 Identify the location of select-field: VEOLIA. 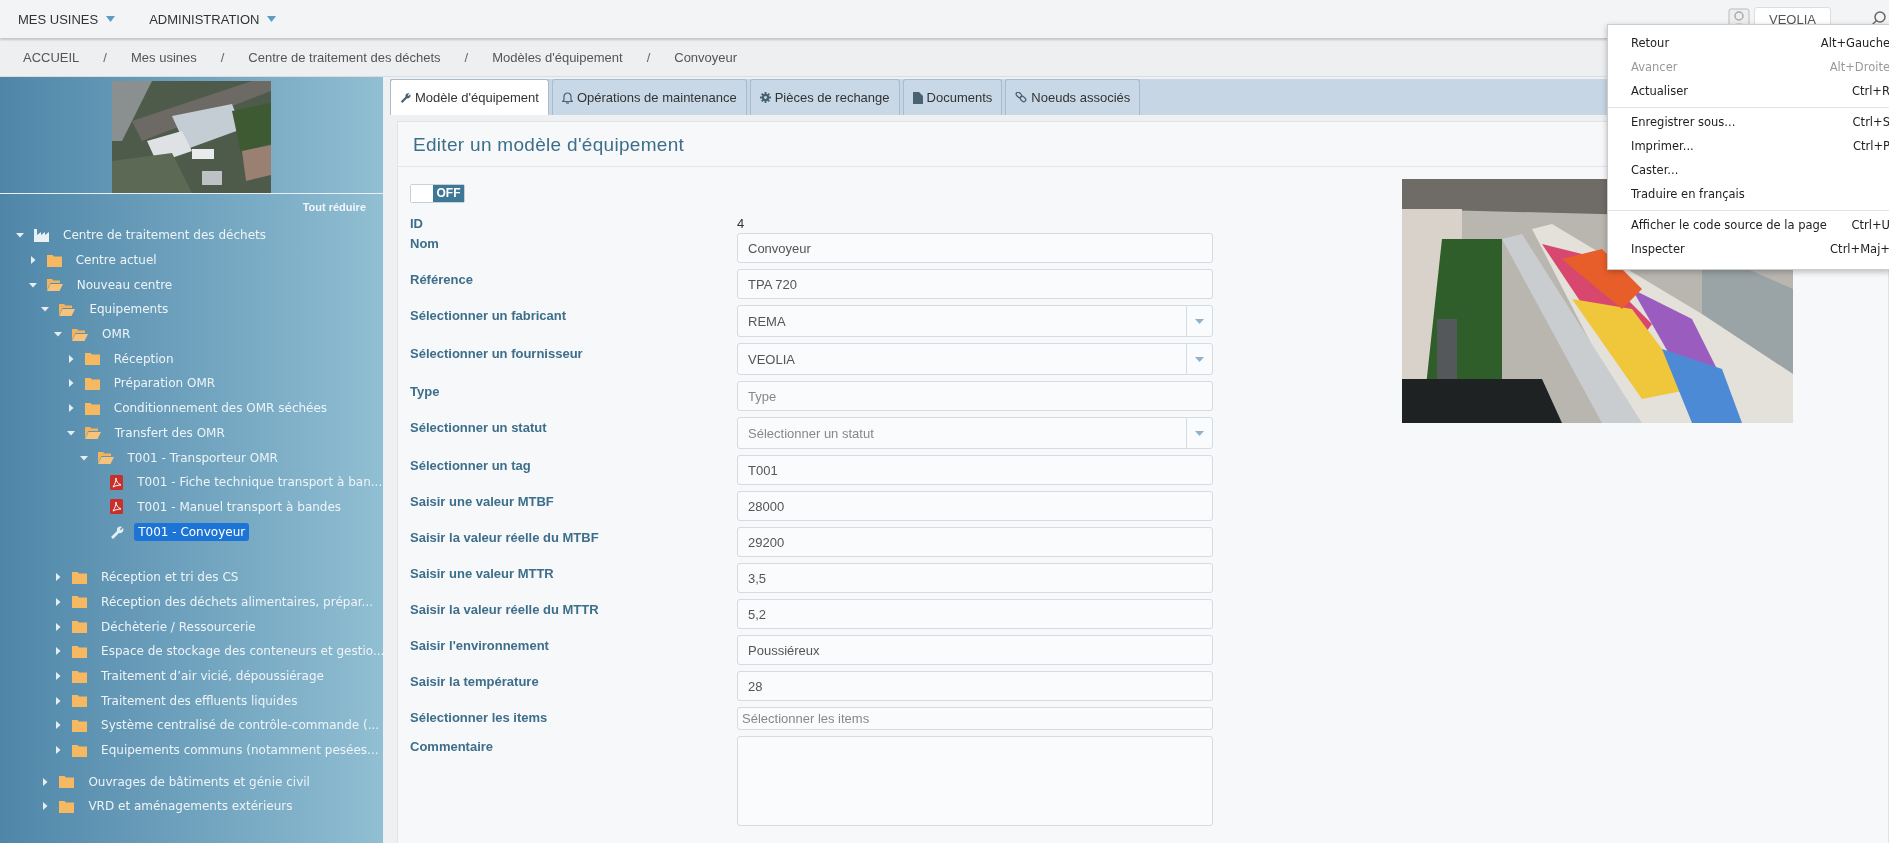
(975, 359).